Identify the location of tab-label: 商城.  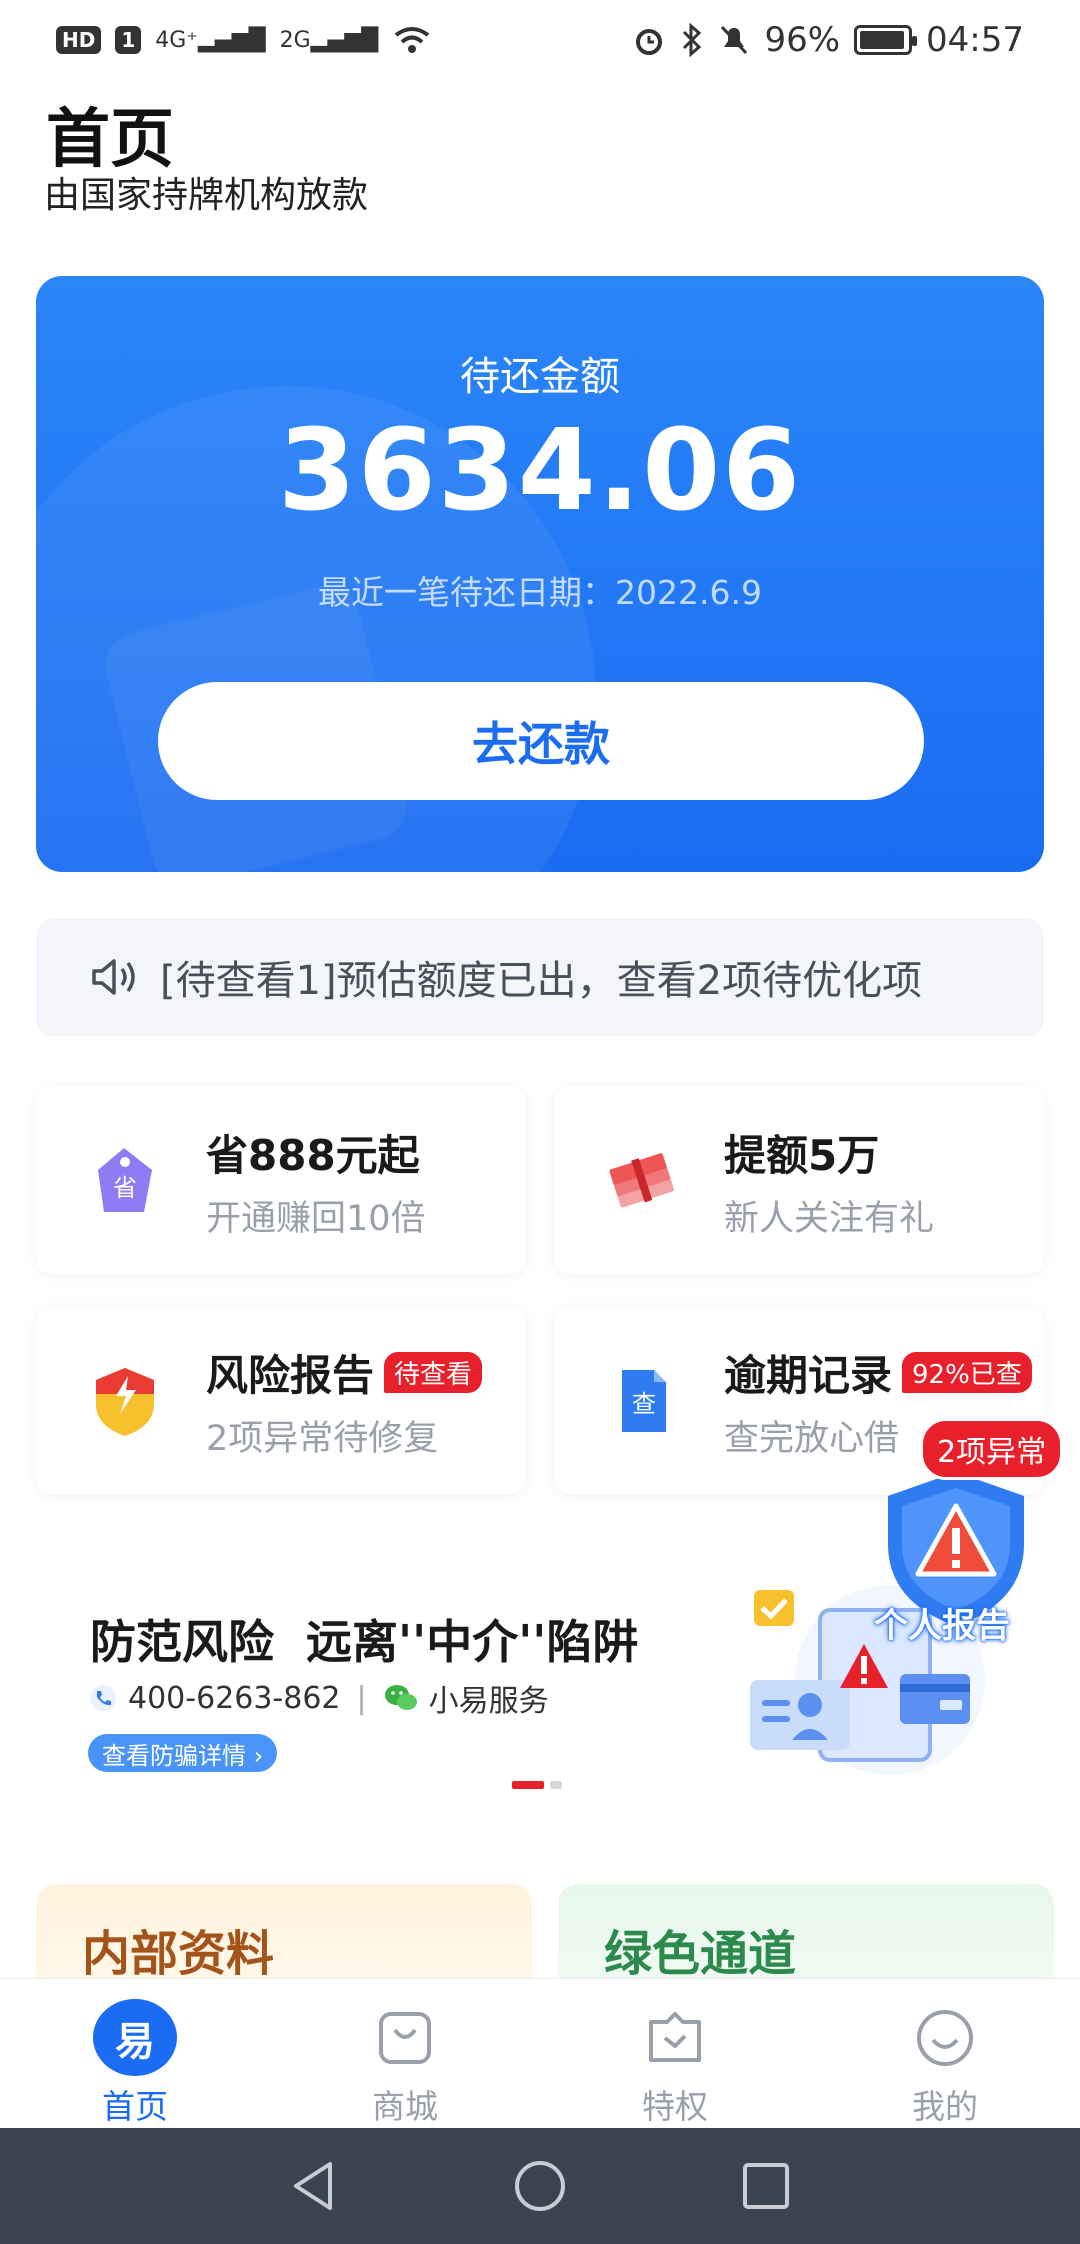
(405, 2106).